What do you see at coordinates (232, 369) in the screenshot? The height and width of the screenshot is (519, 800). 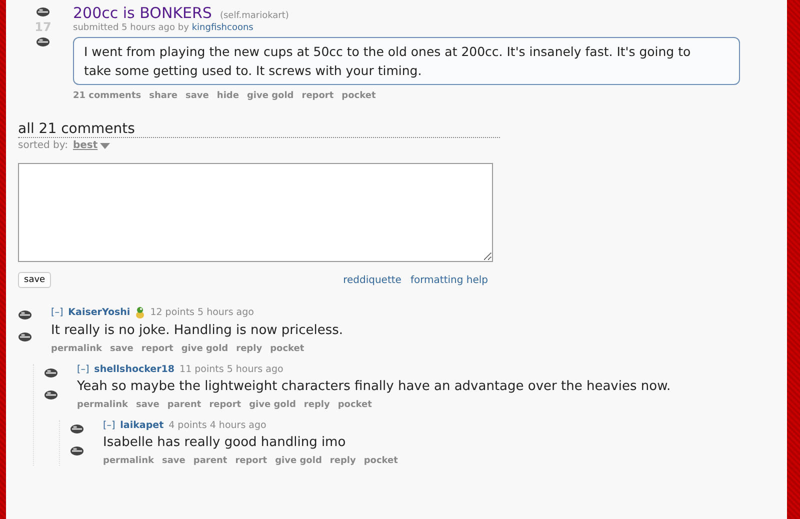 I see `comment-meta: 11 points 5 hours ago` at bounding box center [232, 369].